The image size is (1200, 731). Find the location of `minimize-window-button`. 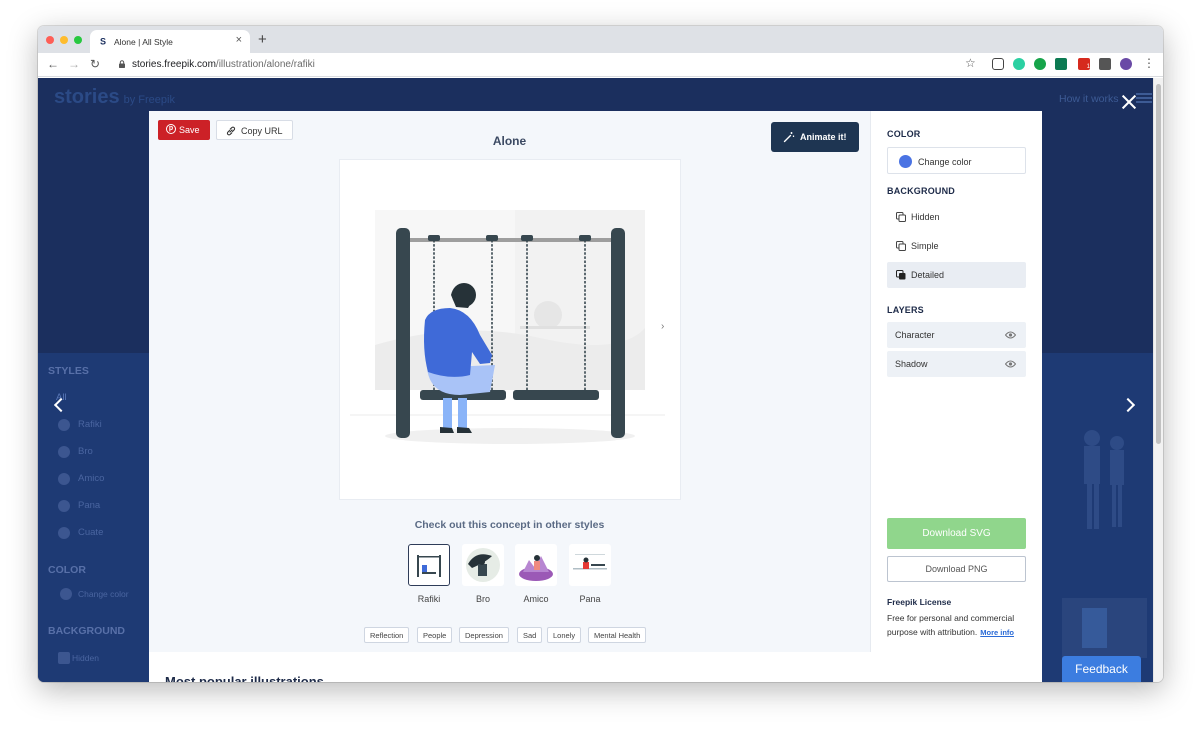

minimize-window-button is located at coordinates (64, 40).